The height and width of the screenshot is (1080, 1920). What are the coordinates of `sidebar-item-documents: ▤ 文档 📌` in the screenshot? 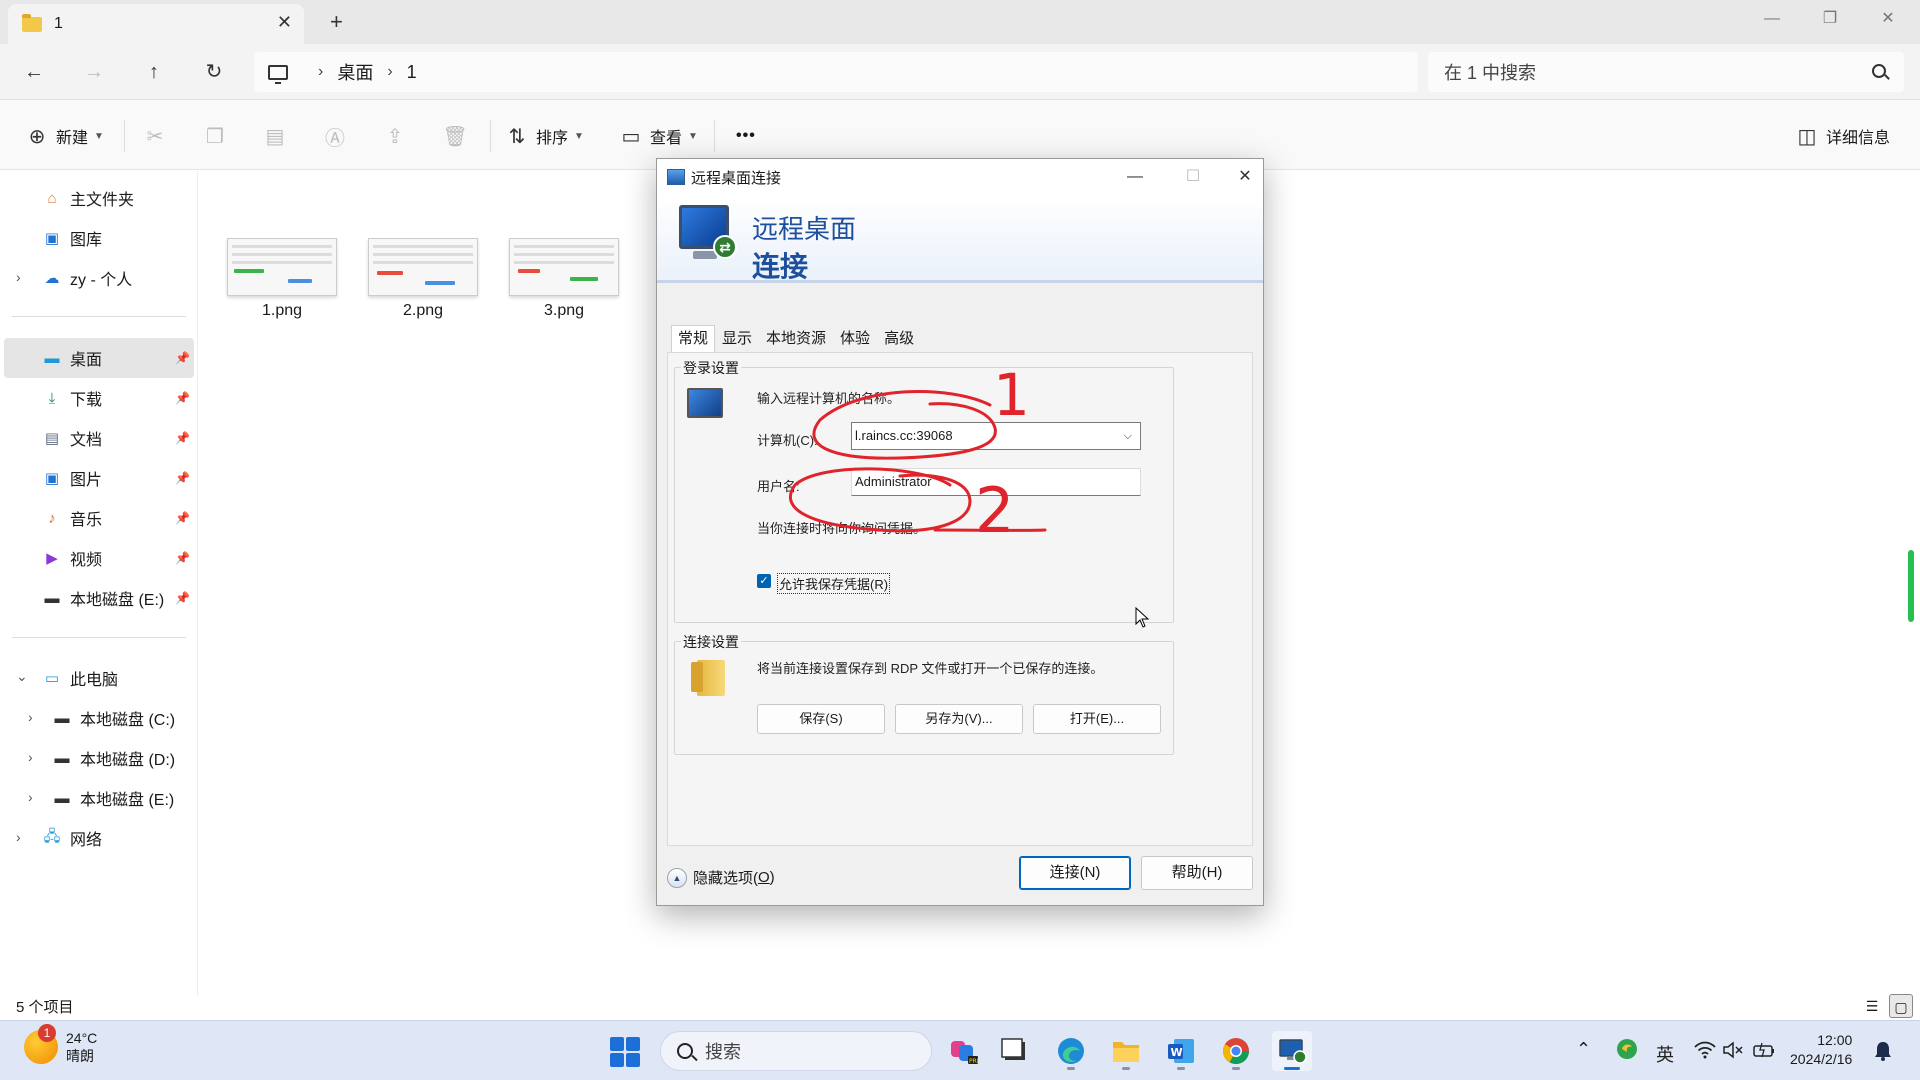 It's located at (99, 438).